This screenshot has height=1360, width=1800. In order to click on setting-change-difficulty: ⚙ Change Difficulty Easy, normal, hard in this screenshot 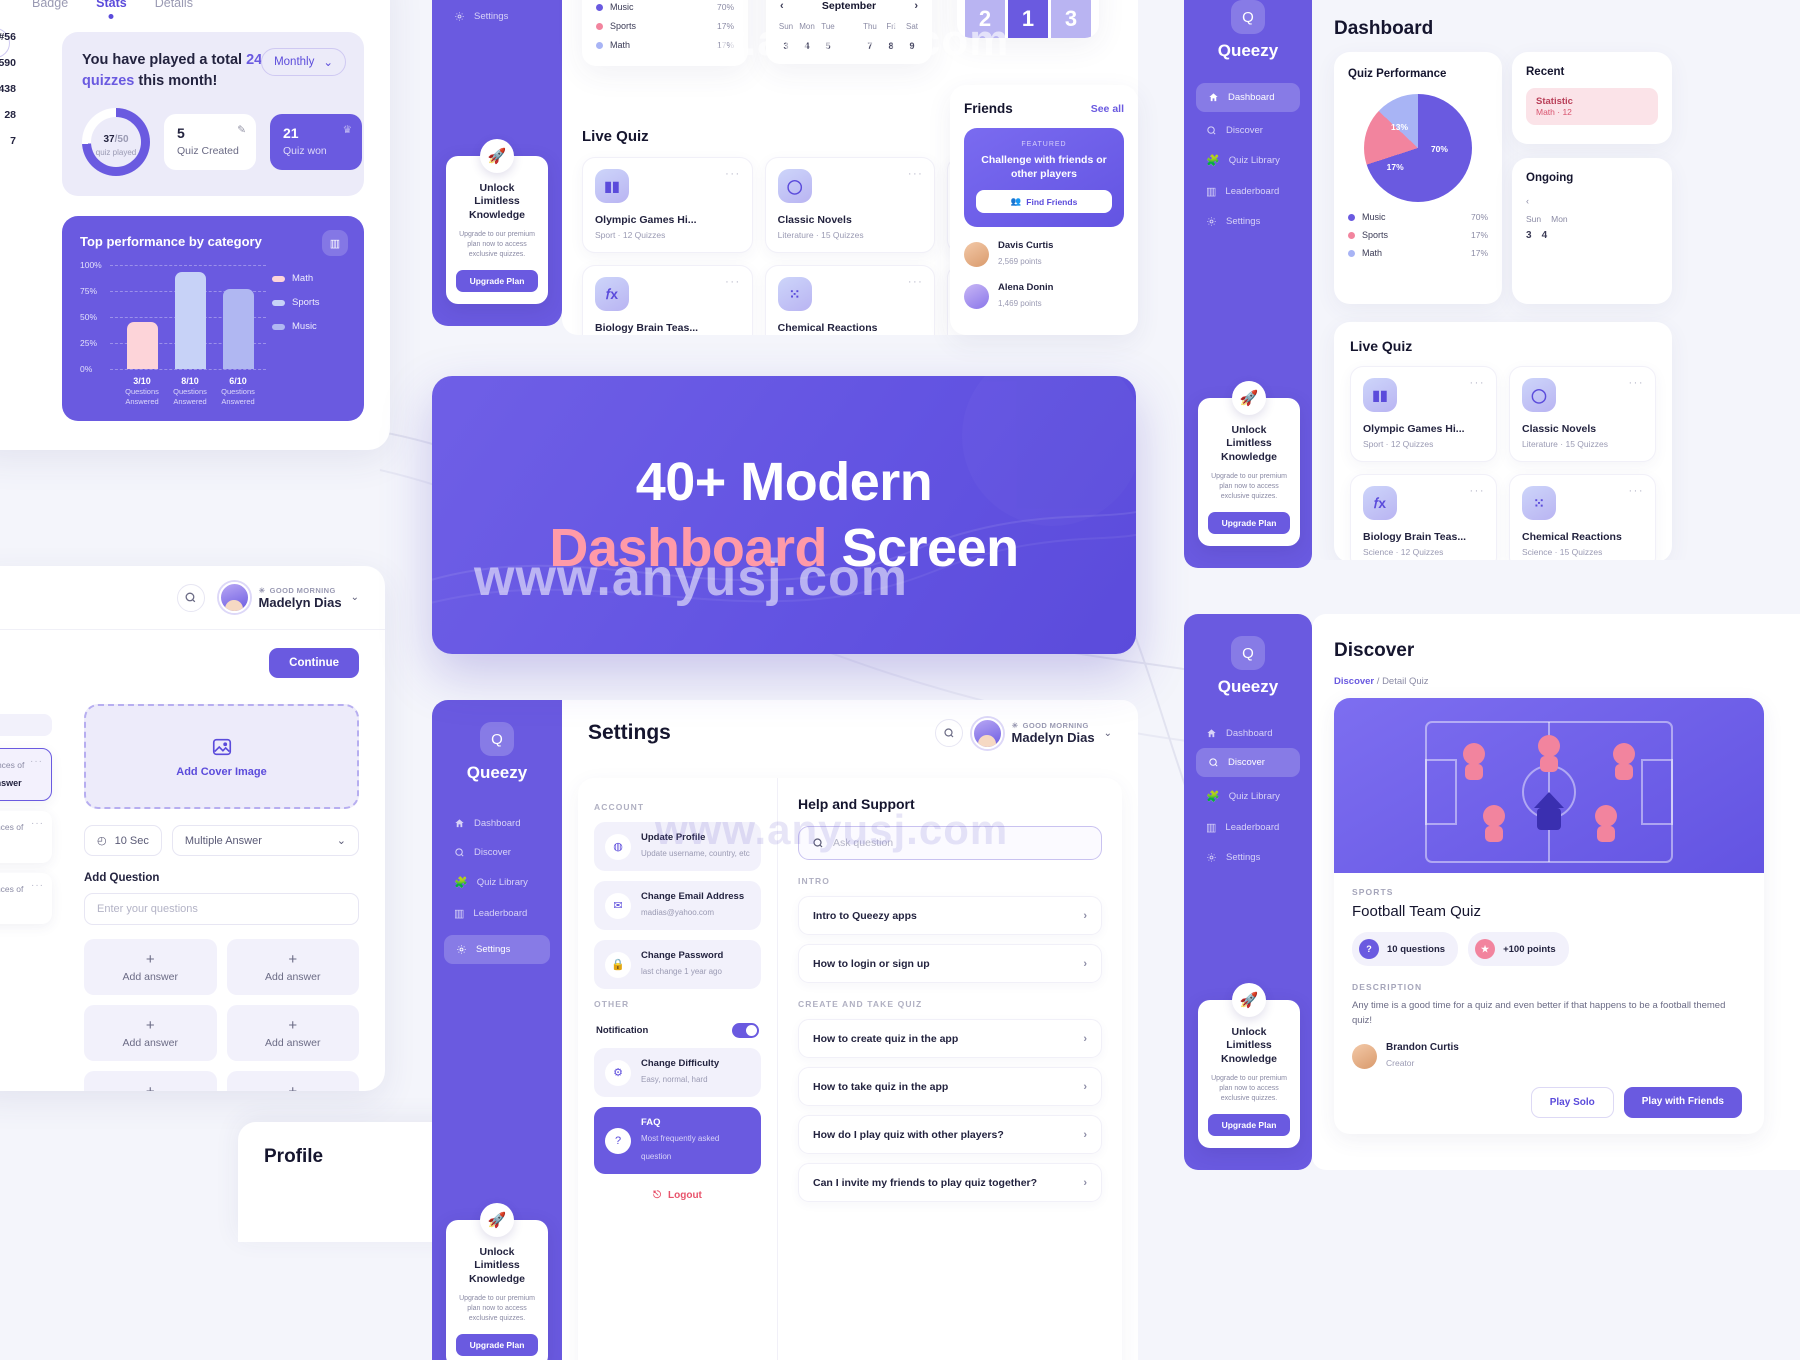, I will do `click(677, 1072)`.